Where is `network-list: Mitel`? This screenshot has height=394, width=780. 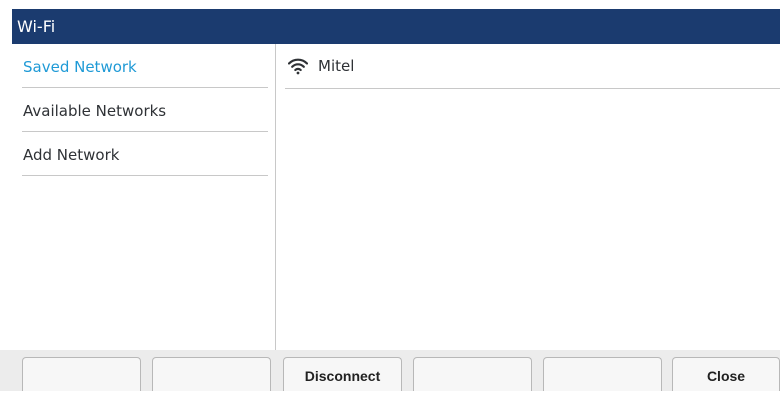 network-list: Mitel is located at coordinates (532, 66).